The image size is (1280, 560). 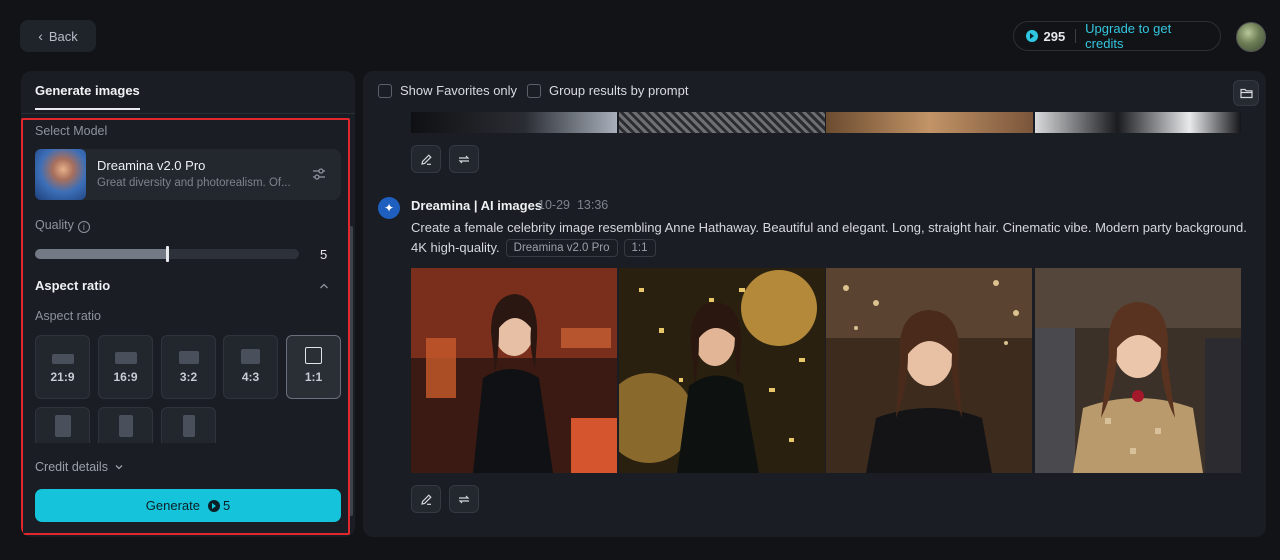 I want to click on aspect-ratio-label: Aspect ratio, so click(x=68, y=316).